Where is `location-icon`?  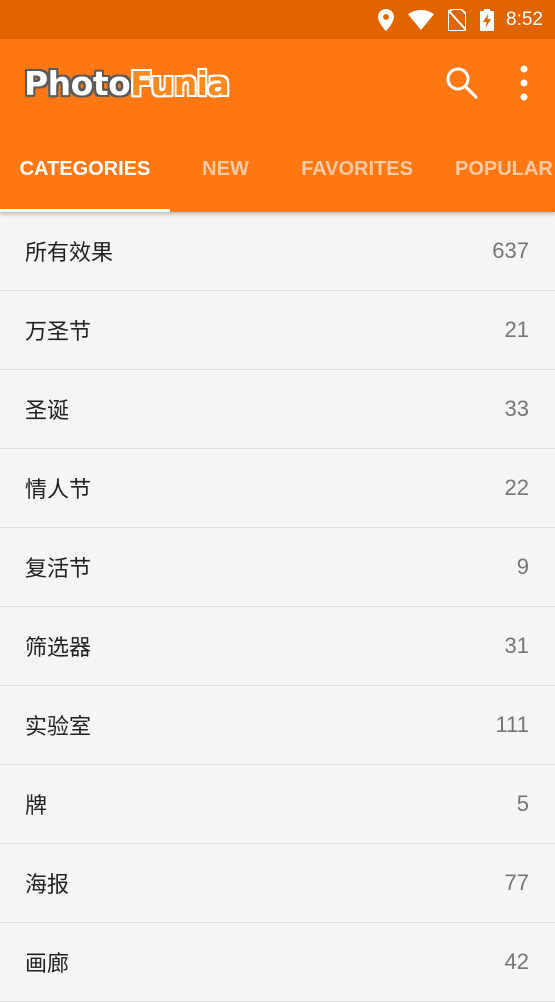
location-icon is located at coordinates (386, 19).